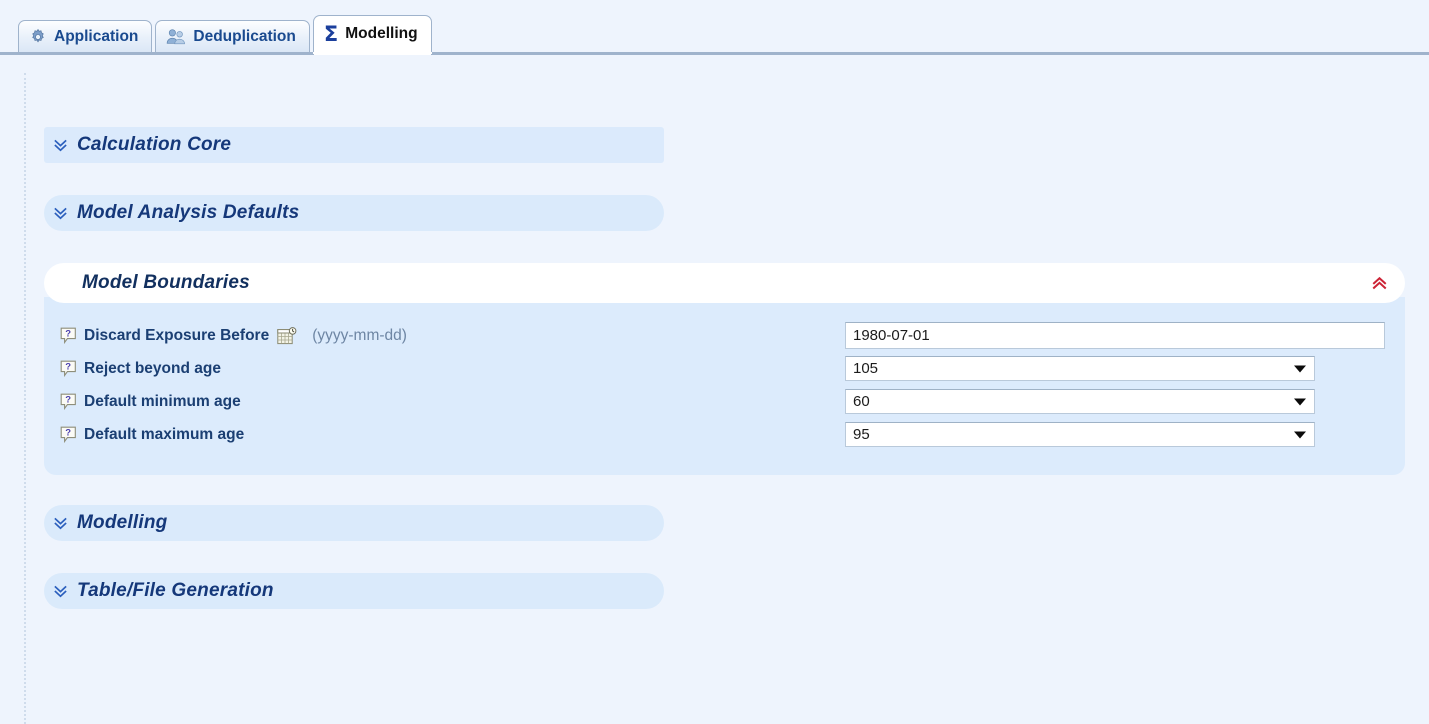 This screenshot has width=1429, height=724. Describe the element at coordinates (354, 523) in the screenshot. I see `section-modelling: Modelling` at that location.